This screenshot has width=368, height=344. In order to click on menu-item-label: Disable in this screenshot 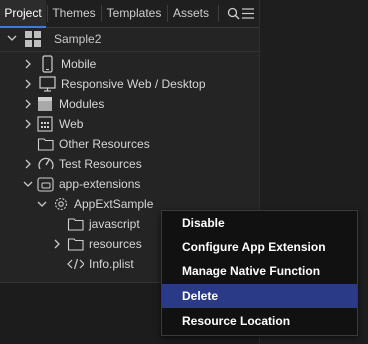, I will do `click(203, 223)`.